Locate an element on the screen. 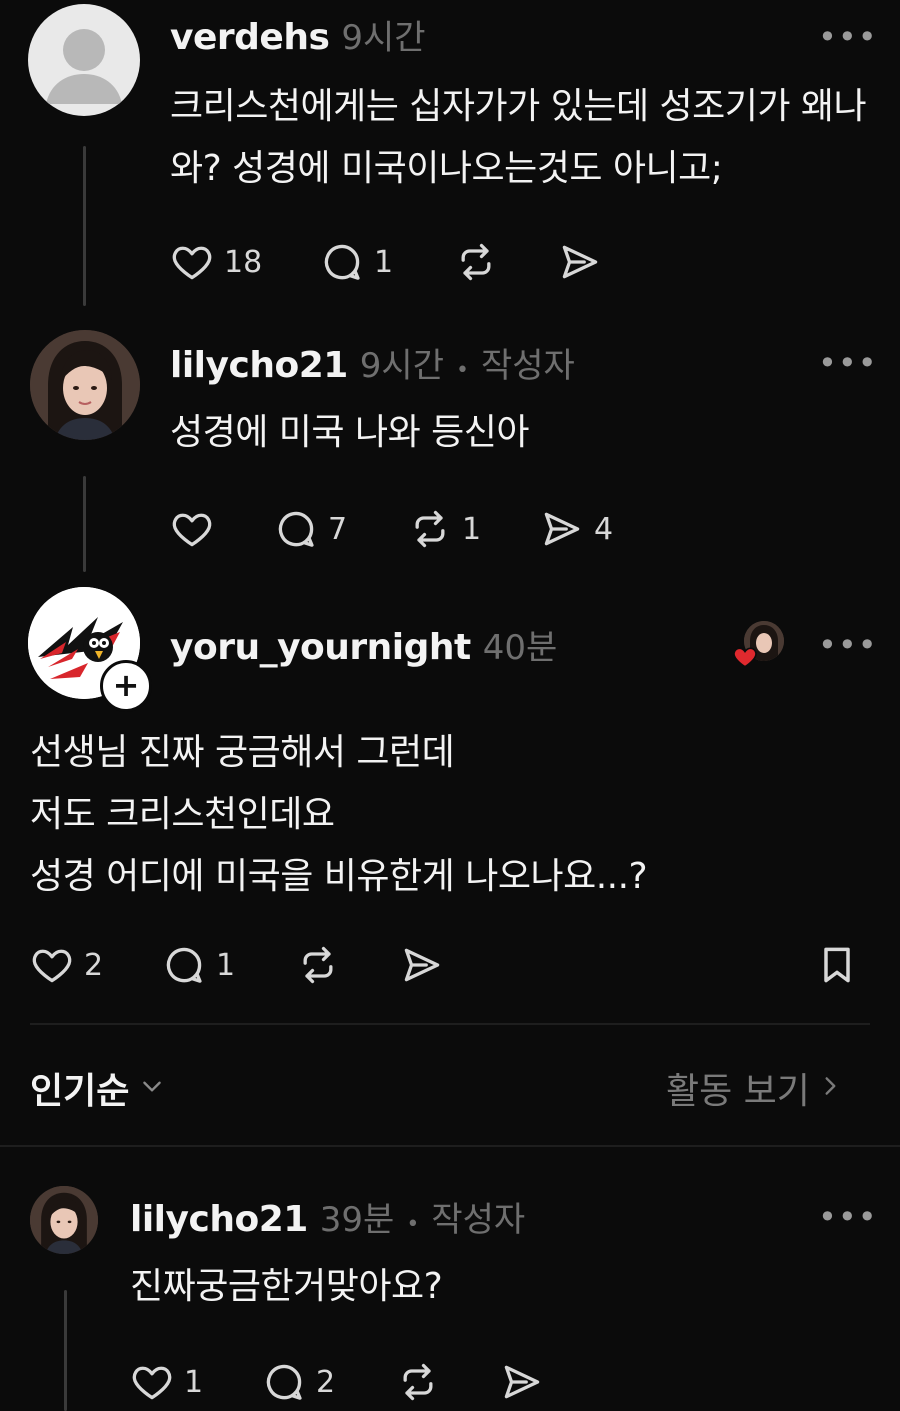  like-button is located at coordinates (192, 529).